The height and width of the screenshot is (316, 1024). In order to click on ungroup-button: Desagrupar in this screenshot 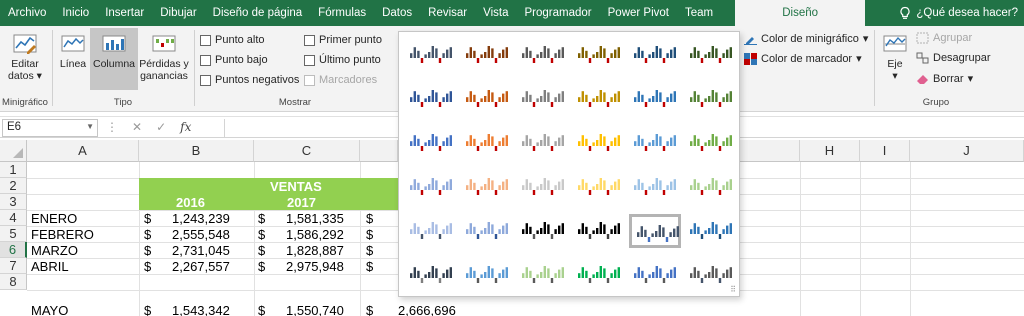, I will do `click(953, 58)`.